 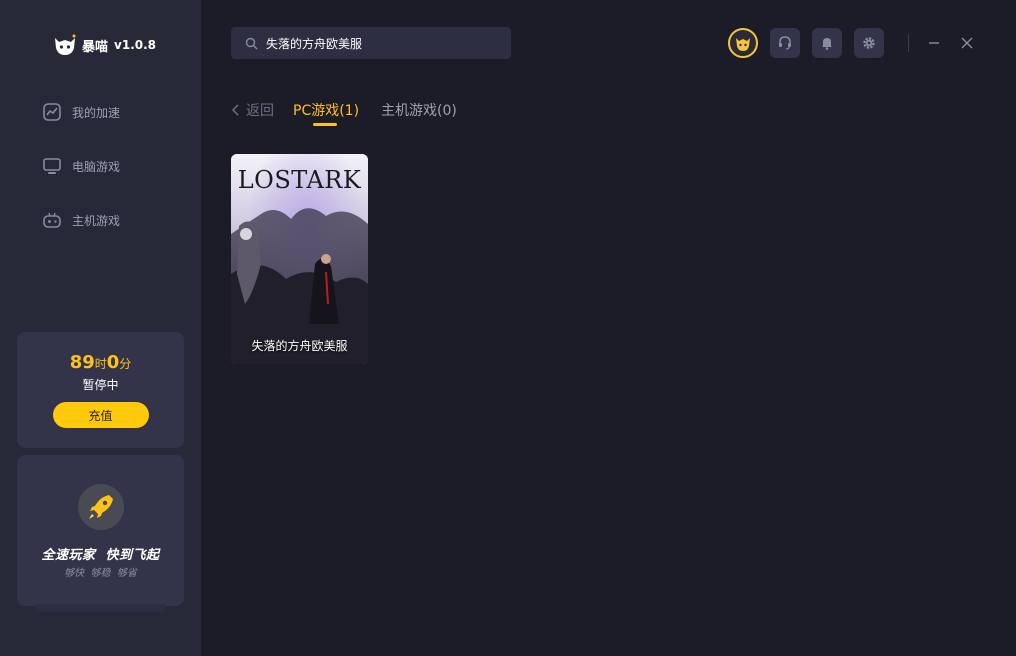 I want to click on minimize-button, so click(x=934, y=43).